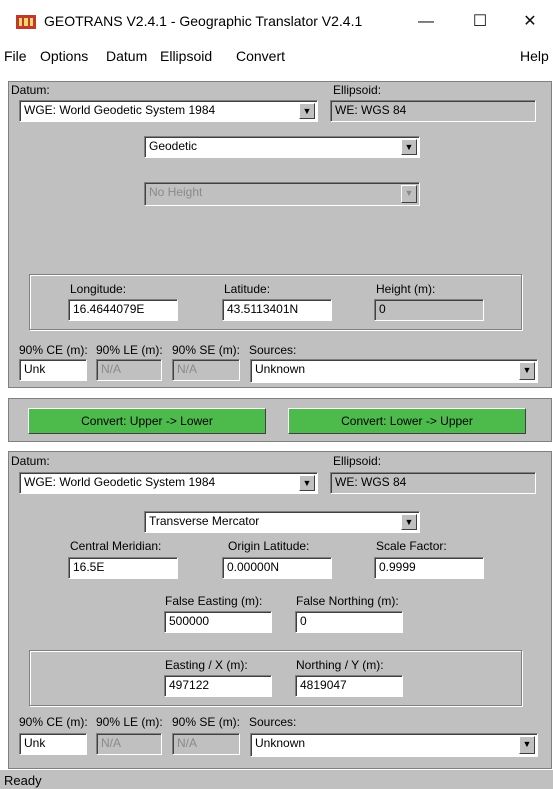 This screenshot has width=553, height=789. I want to click on upper-ce-input: Unk, so click(53, 370).